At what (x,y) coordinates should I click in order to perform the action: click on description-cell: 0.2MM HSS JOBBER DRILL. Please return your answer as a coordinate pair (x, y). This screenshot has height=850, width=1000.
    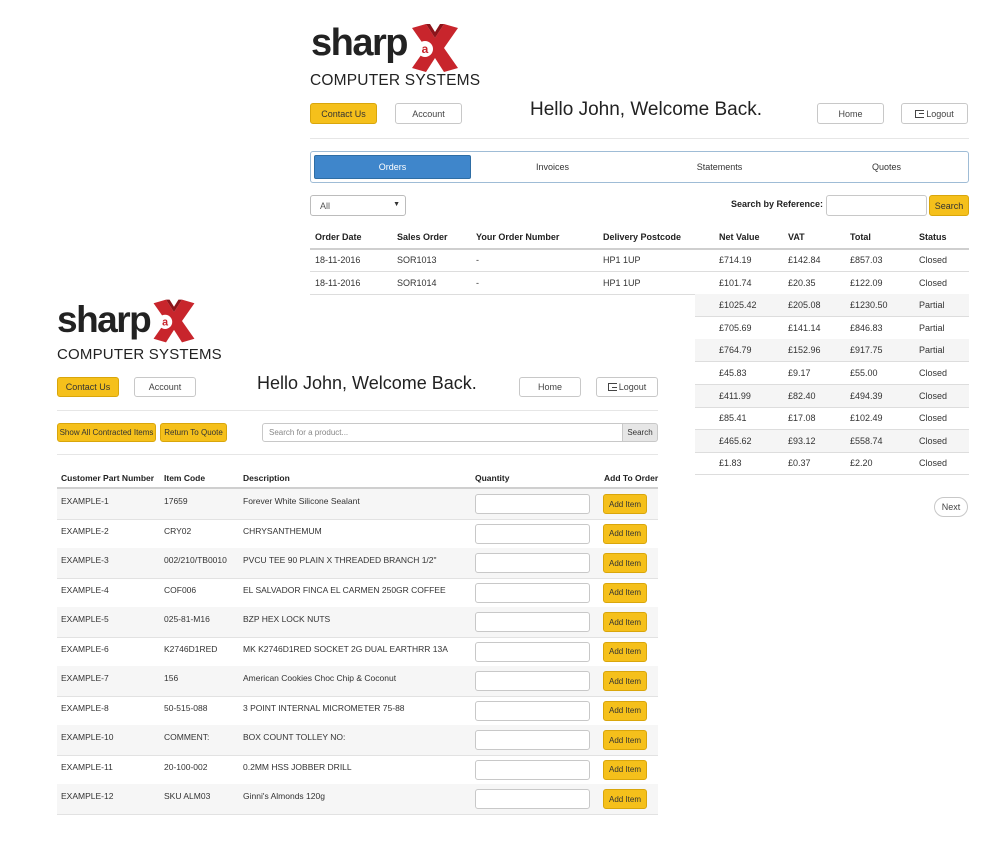
    Looking at the image, I should click on (297, 766).